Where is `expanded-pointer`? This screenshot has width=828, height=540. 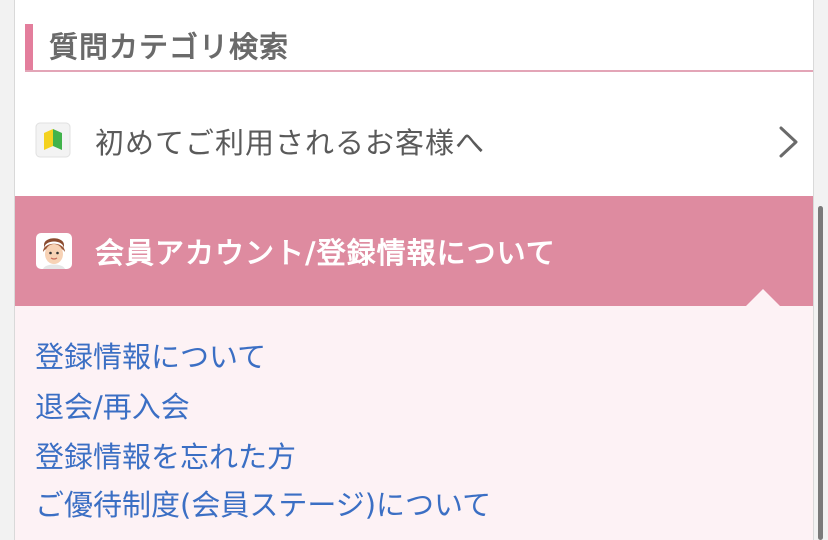
expanded-pointer is located at coordinates (763, 298).